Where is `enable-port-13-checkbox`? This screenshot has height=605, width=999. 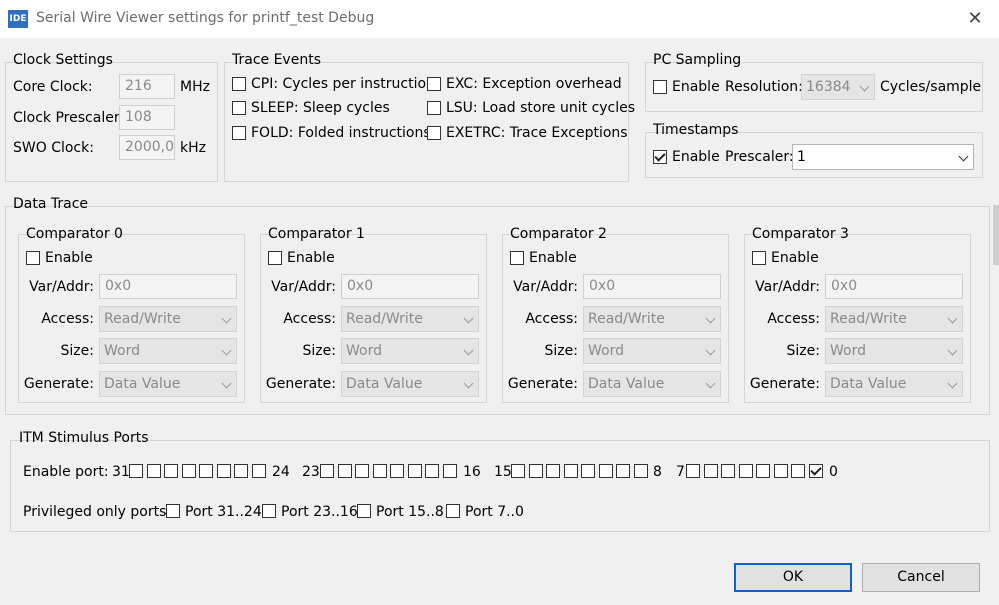
enable-port-13-checkbox is located at coordinates (553, 471).